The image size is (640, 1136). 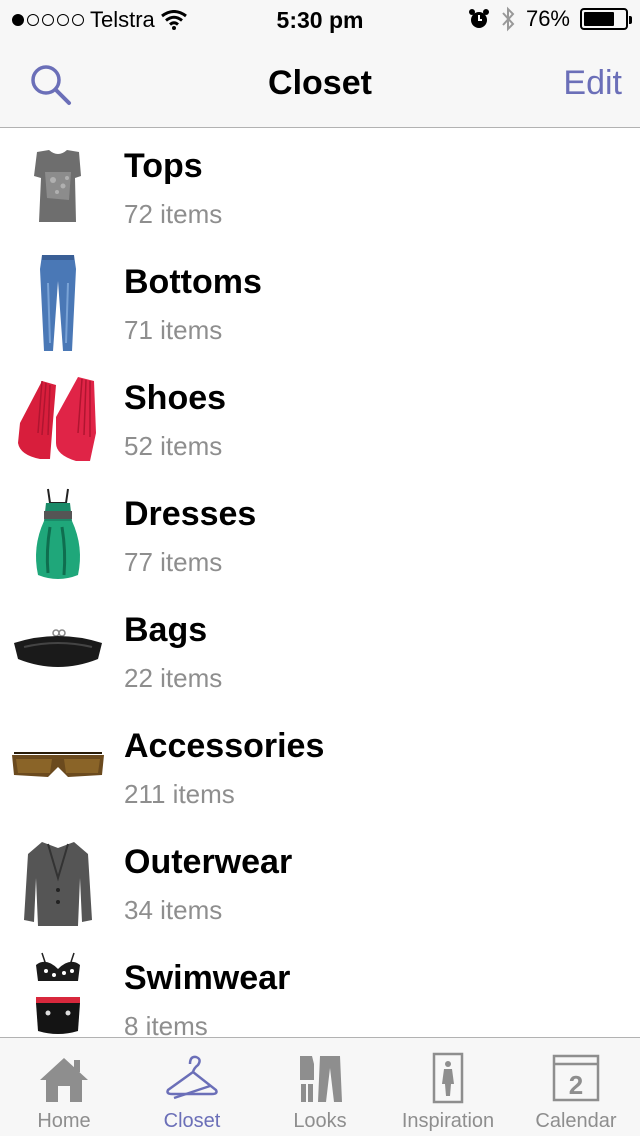 What do you see at coordinates (478, 18) in the screenshot?
I see `alarm-icon` at bounding box center [478, 18].